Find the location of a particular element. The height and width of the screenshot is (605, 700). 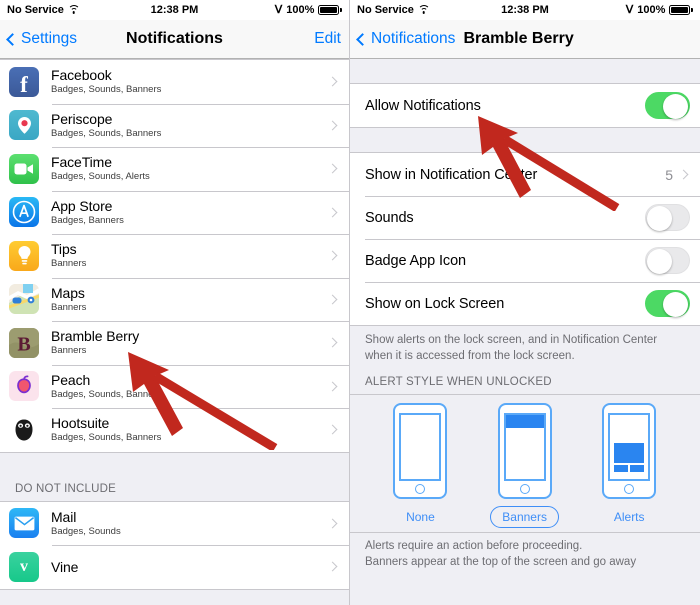

app-row: v Vine is located at coordinates (174, 567).